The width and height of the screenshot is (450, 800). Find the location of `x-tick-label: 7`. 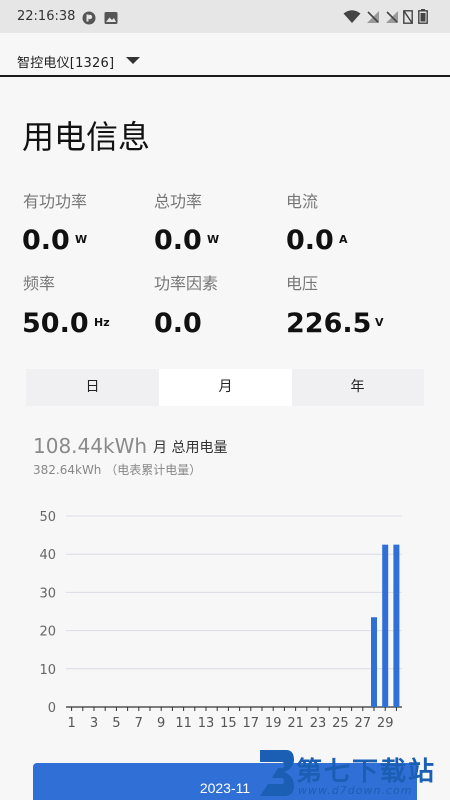

x-tick-label: 7 is located at coordinates (139, 723).